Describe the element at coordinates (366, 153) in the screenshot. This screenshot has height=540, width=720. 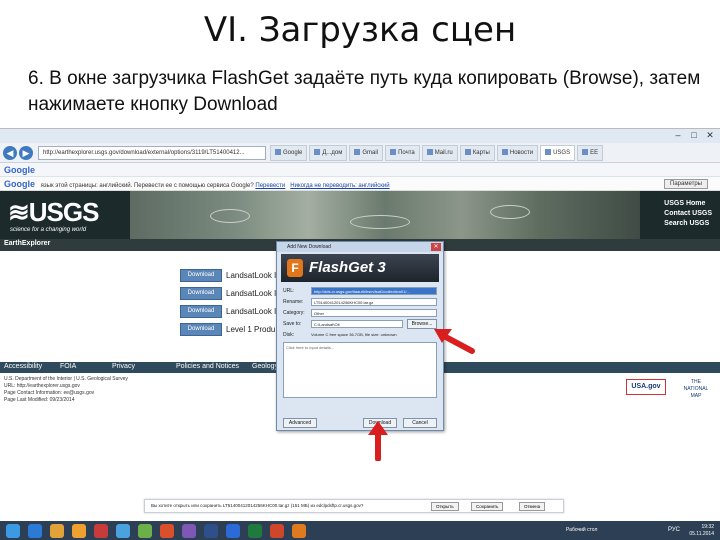
I see `tab-gmail: Gmail` at that location.